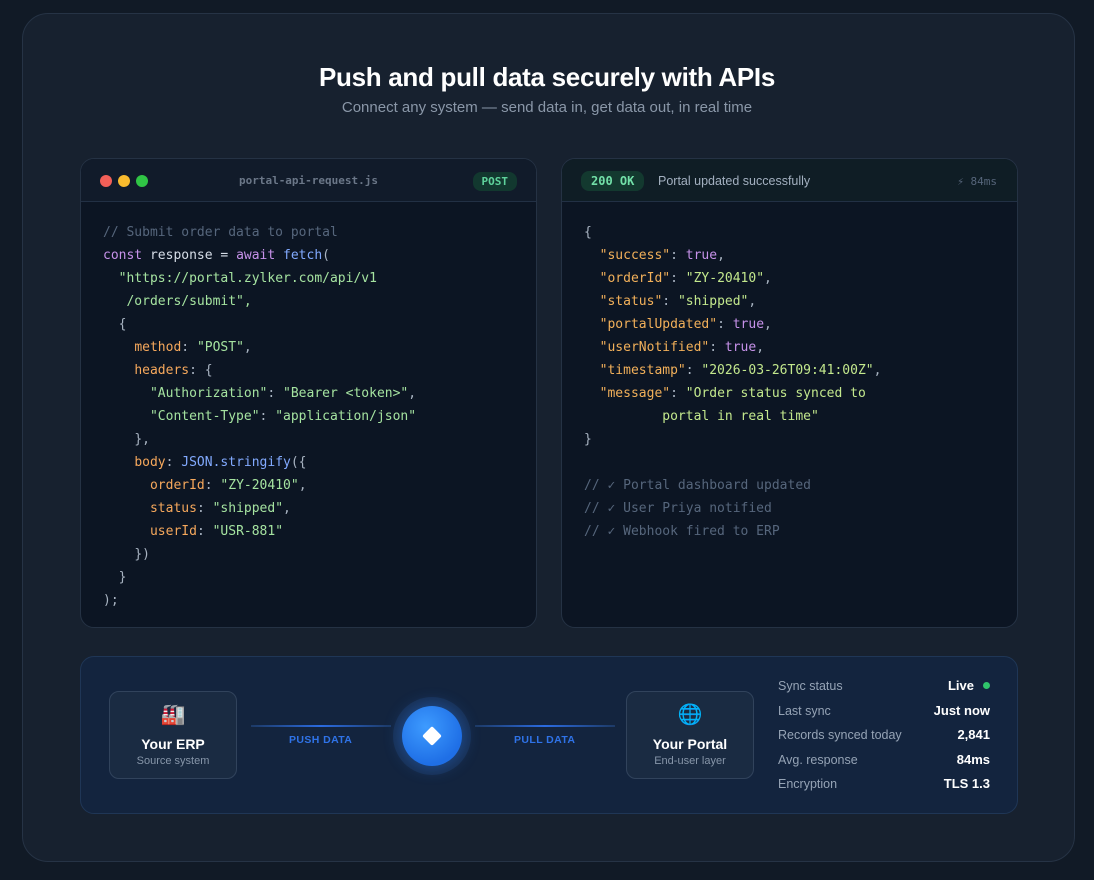 The width and height of the screenshot is (1094, 880). I want to click on stat-label: Encryption, so click(808, 784).